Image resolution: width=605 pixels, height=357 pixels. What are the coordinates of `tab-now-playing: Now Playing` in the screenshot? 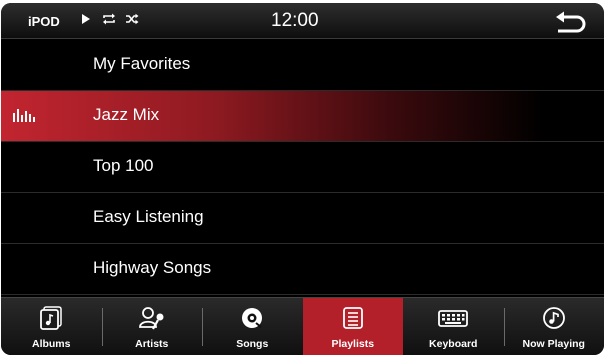 It's located at (554, 326).